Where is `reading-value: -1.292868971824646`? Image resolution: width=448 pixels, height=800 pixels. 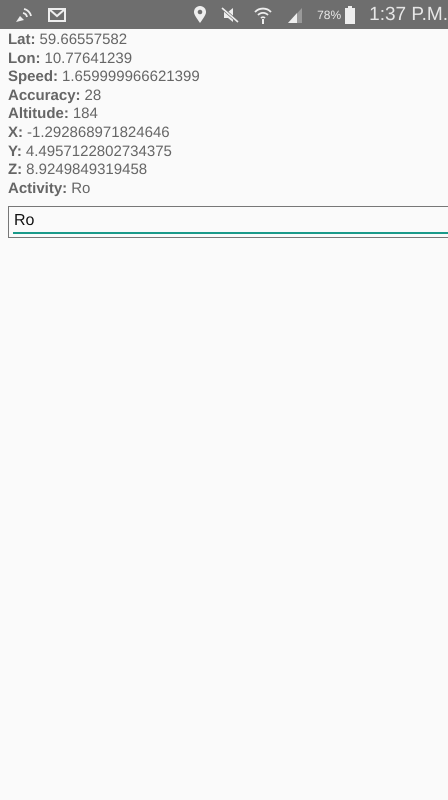
reading-value: -1.292868971824646 is located at coordinates (98, 133).